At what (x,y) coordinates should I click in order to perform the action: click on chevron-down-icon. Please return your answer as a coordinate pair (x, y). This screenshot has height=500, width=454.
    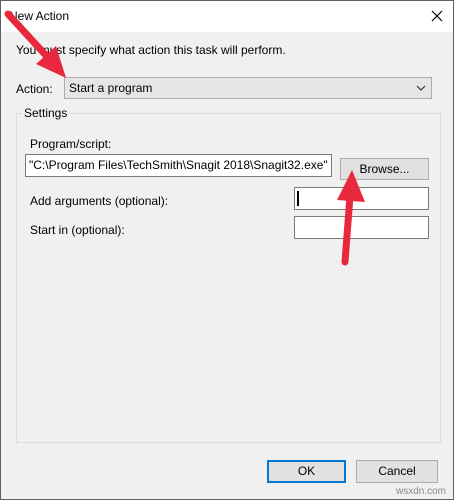
    Looking at the image, I should click on (421, 88).